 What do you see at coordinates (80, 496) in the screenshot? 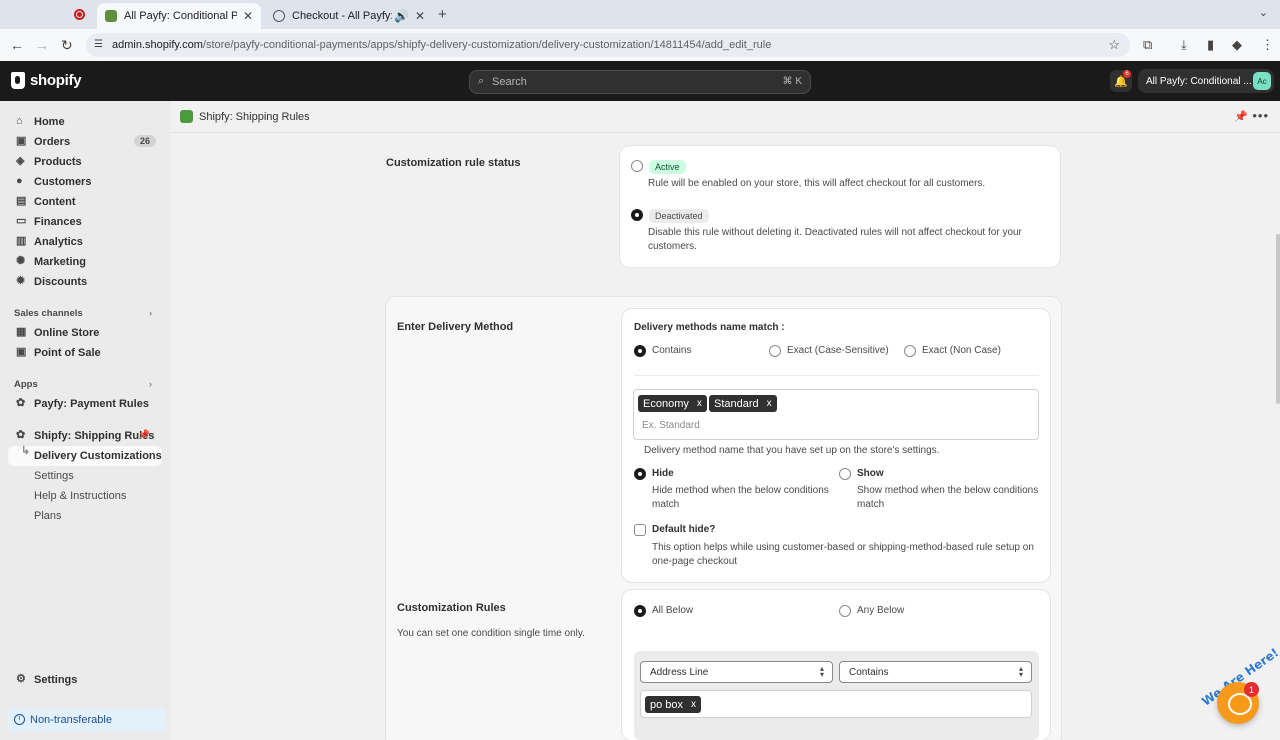
I see `sidebar-item-help: Help & Instructions` at bounding box center [80, 496].